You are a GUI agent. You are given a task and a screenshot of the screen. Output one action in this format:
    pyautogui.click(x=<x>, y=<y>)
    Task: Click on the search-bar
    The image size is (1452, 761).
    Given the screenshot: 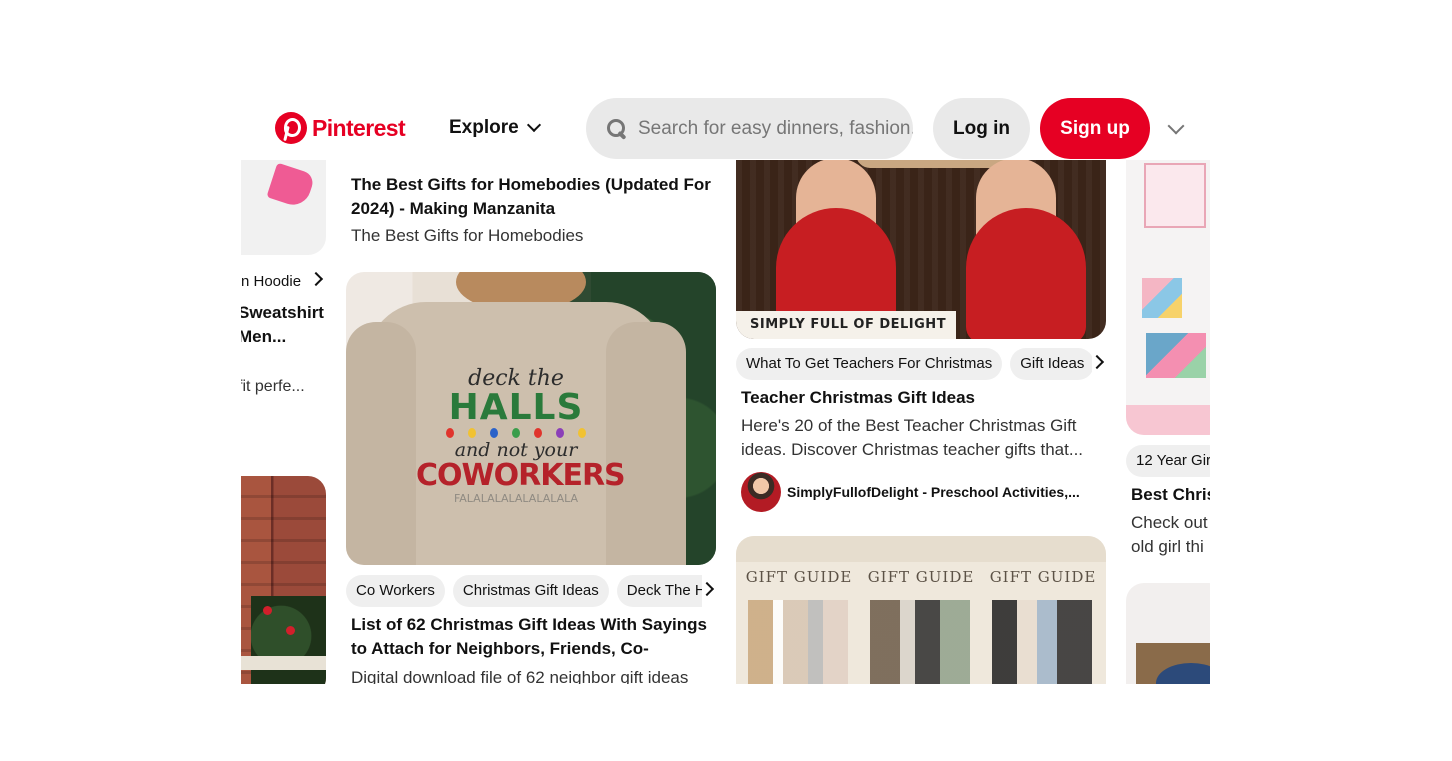 What is the action you would take?
    pyautogui.click(x=749, y=128)
    